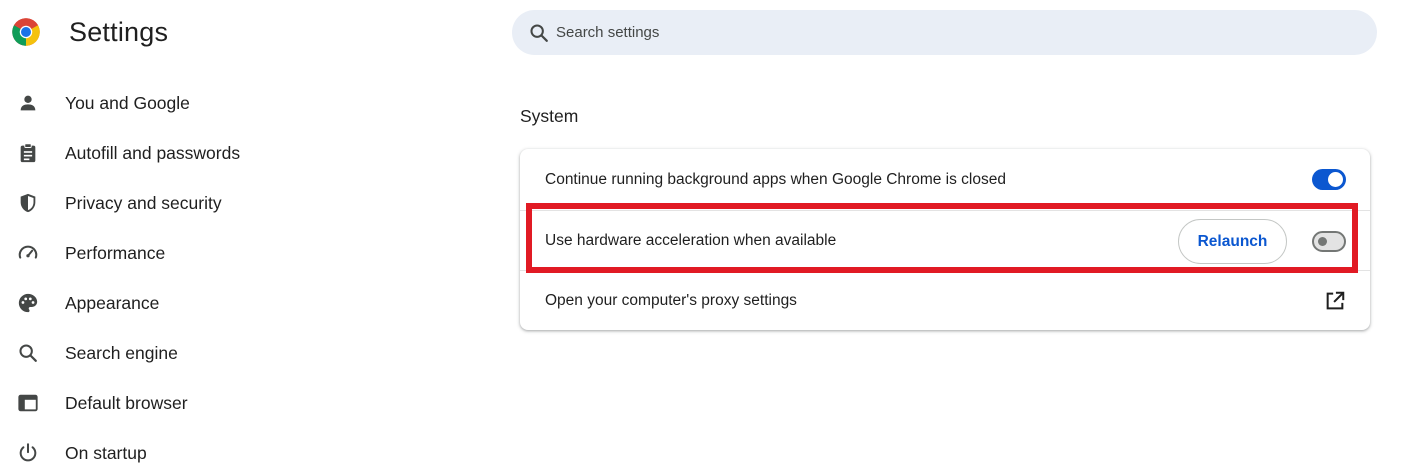 This screenshot has height=468, width=1417. What do you see at coordinates (1232, 241) in the screenshot?
I see `relaunch-button: Relaunch` at bounding box center [1232, 241].